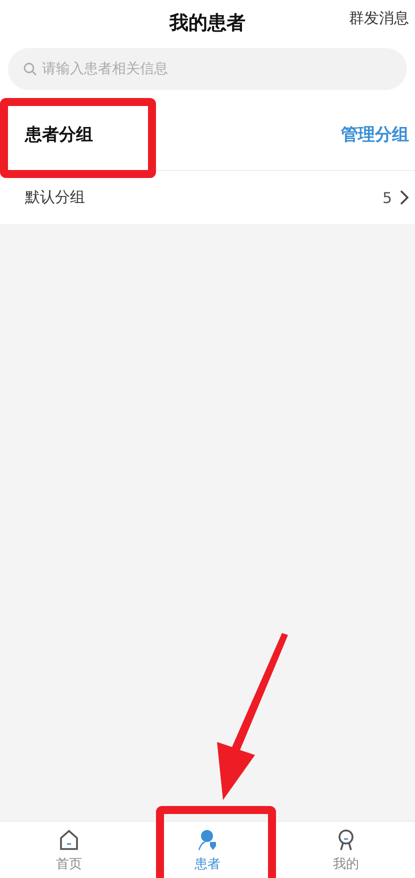 The width and height of the screenshot is (415, 878). Describe the element at coordinates (208, 23) in the screenshot. I see `page-title: 我的患者` at that location.